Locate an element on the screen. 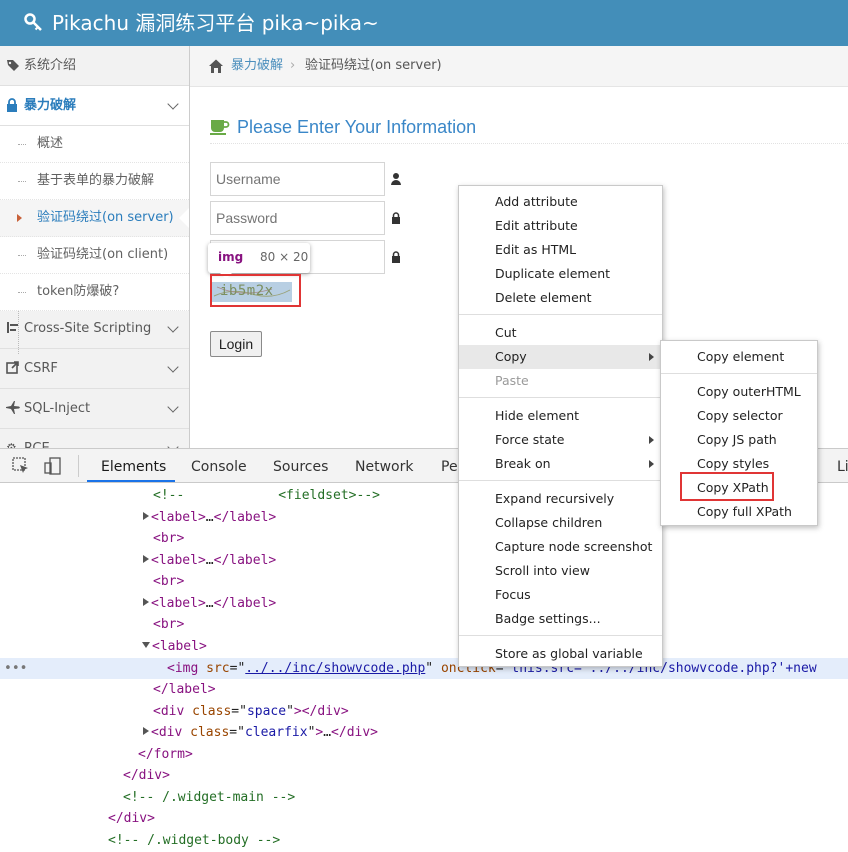 The image size is (848, 852). dom-line: </label> is located at coordinates (424, 689).